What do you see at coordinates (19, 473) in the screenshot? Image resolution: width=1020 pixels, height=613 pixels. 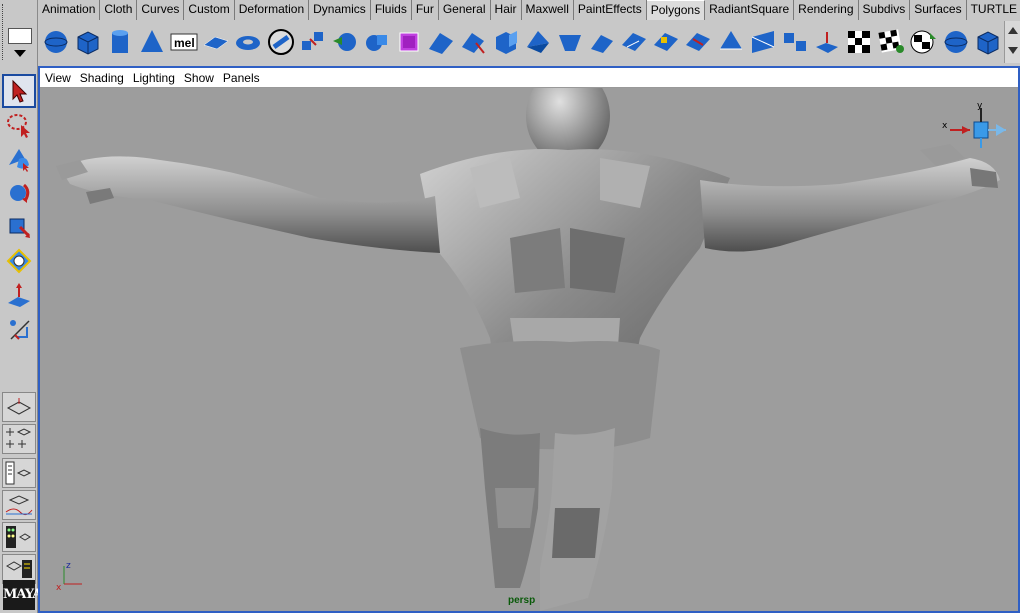 I see `outliner-layout-icon` at bounding box center [19, 473].